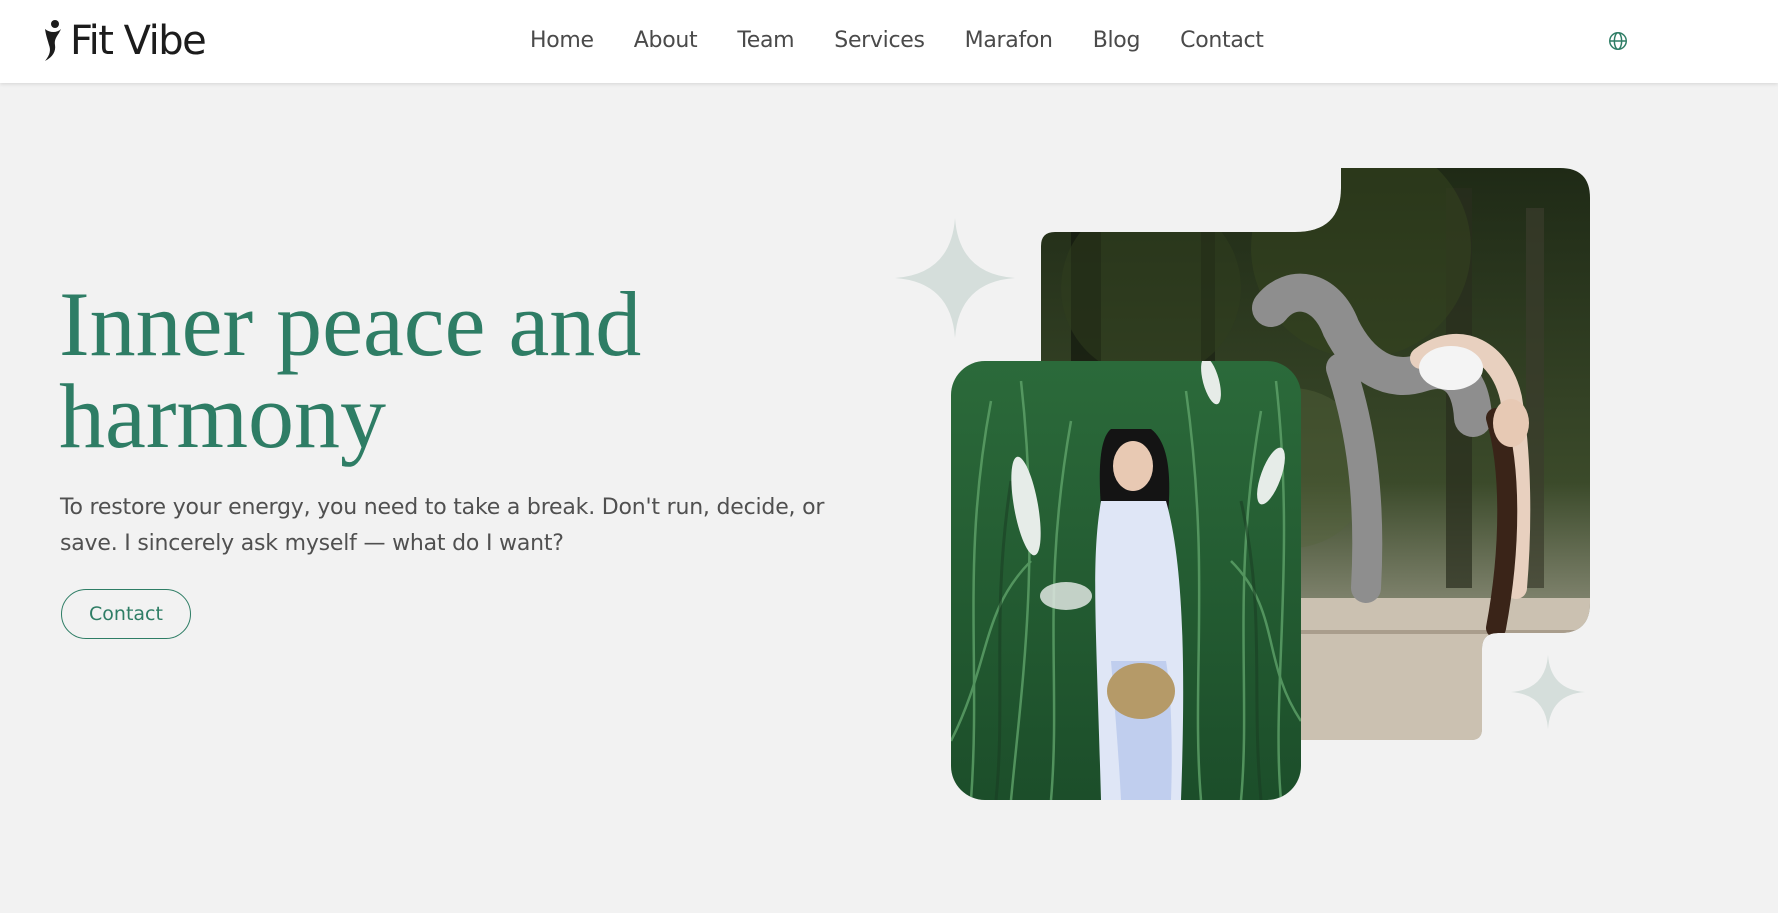 This screenshot has width=1778, height=913. Describe the element at coordinates (879, 40) in the screenshot. I see `nav-services: Services` at that location.